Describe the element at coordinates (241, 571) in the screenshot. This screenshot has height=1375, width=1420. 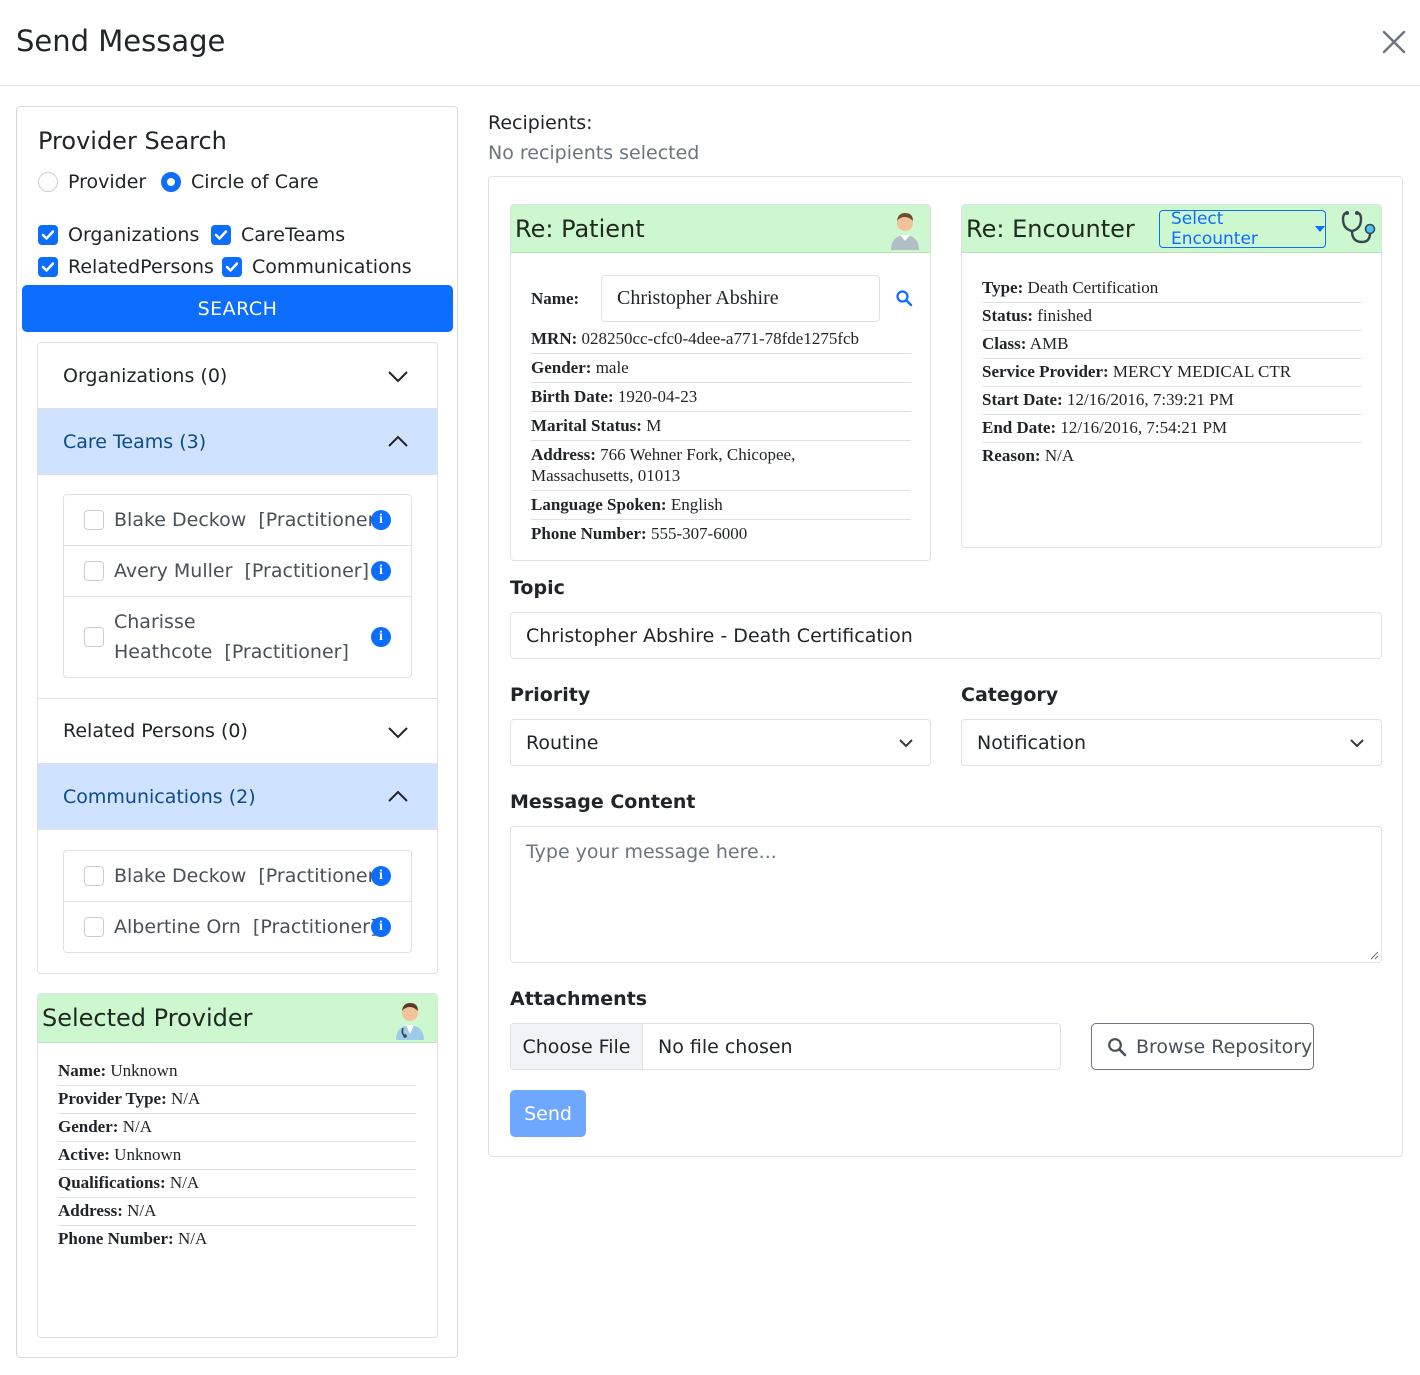
I see `list-item-label: Avery Muller [Practitioner]` at that location.